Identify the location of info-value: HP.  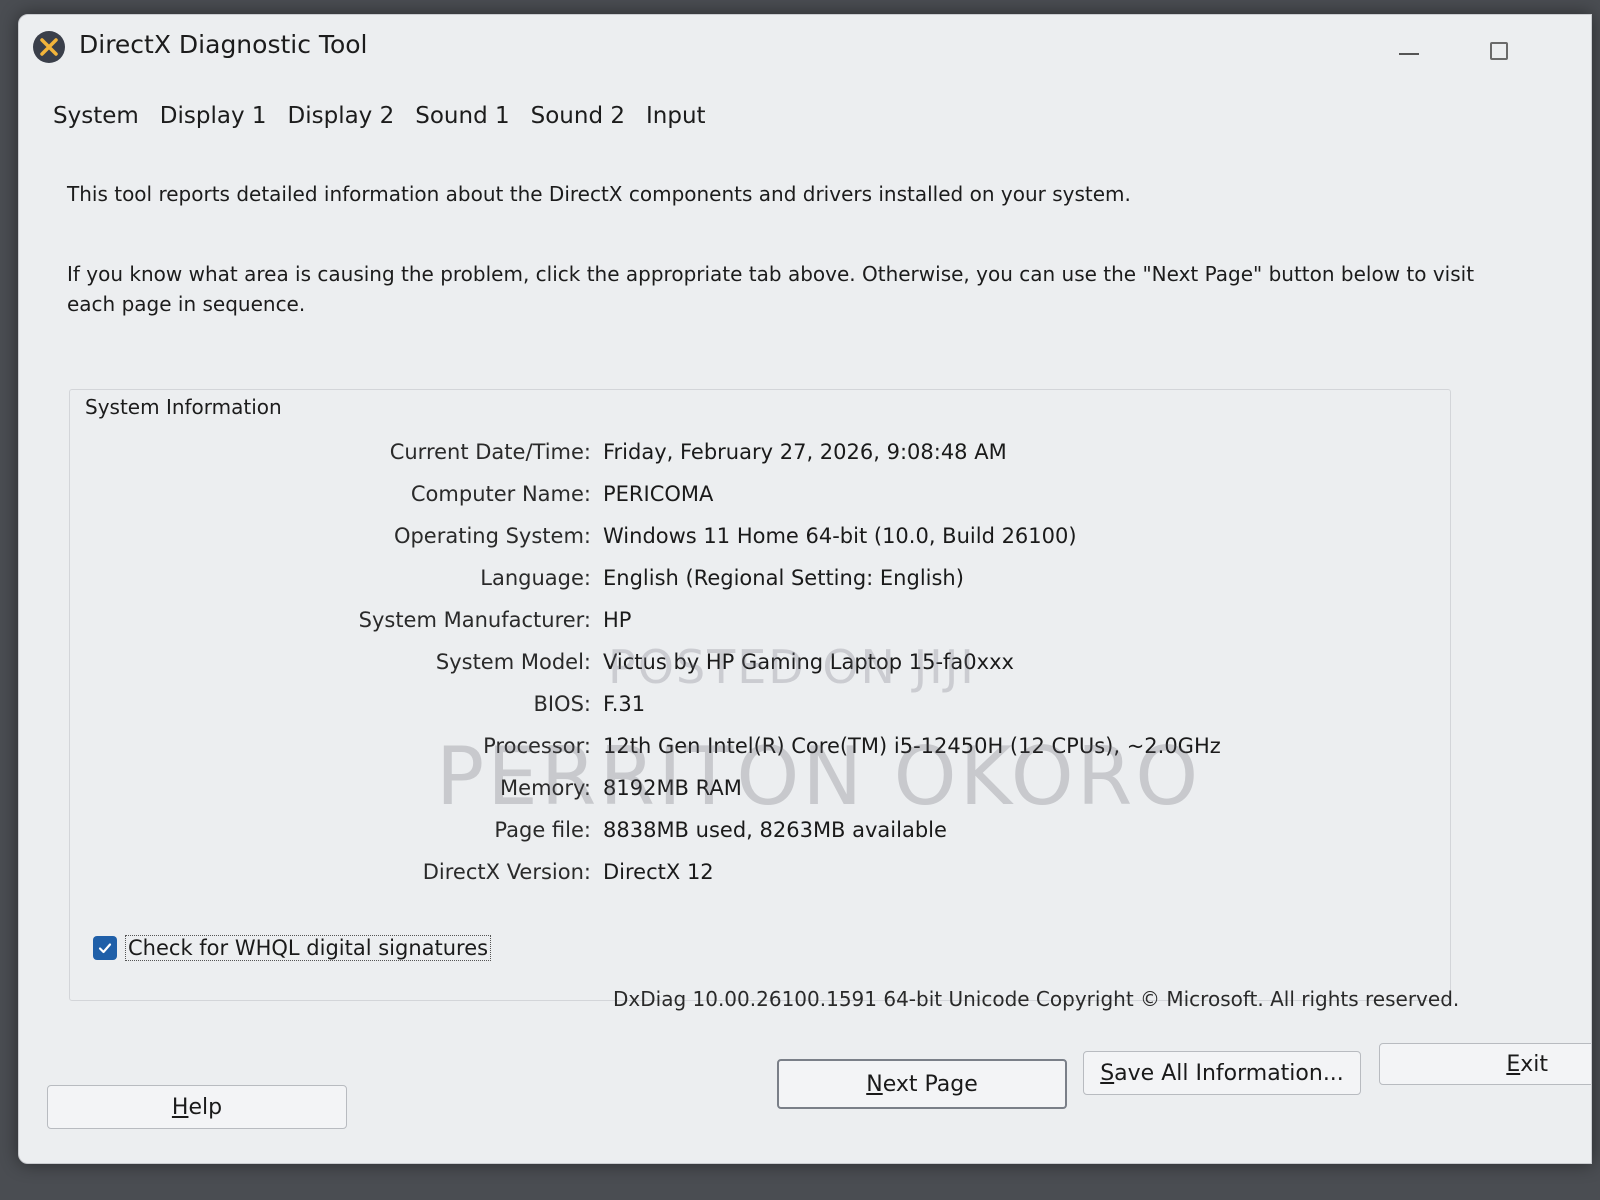
(617, 620).